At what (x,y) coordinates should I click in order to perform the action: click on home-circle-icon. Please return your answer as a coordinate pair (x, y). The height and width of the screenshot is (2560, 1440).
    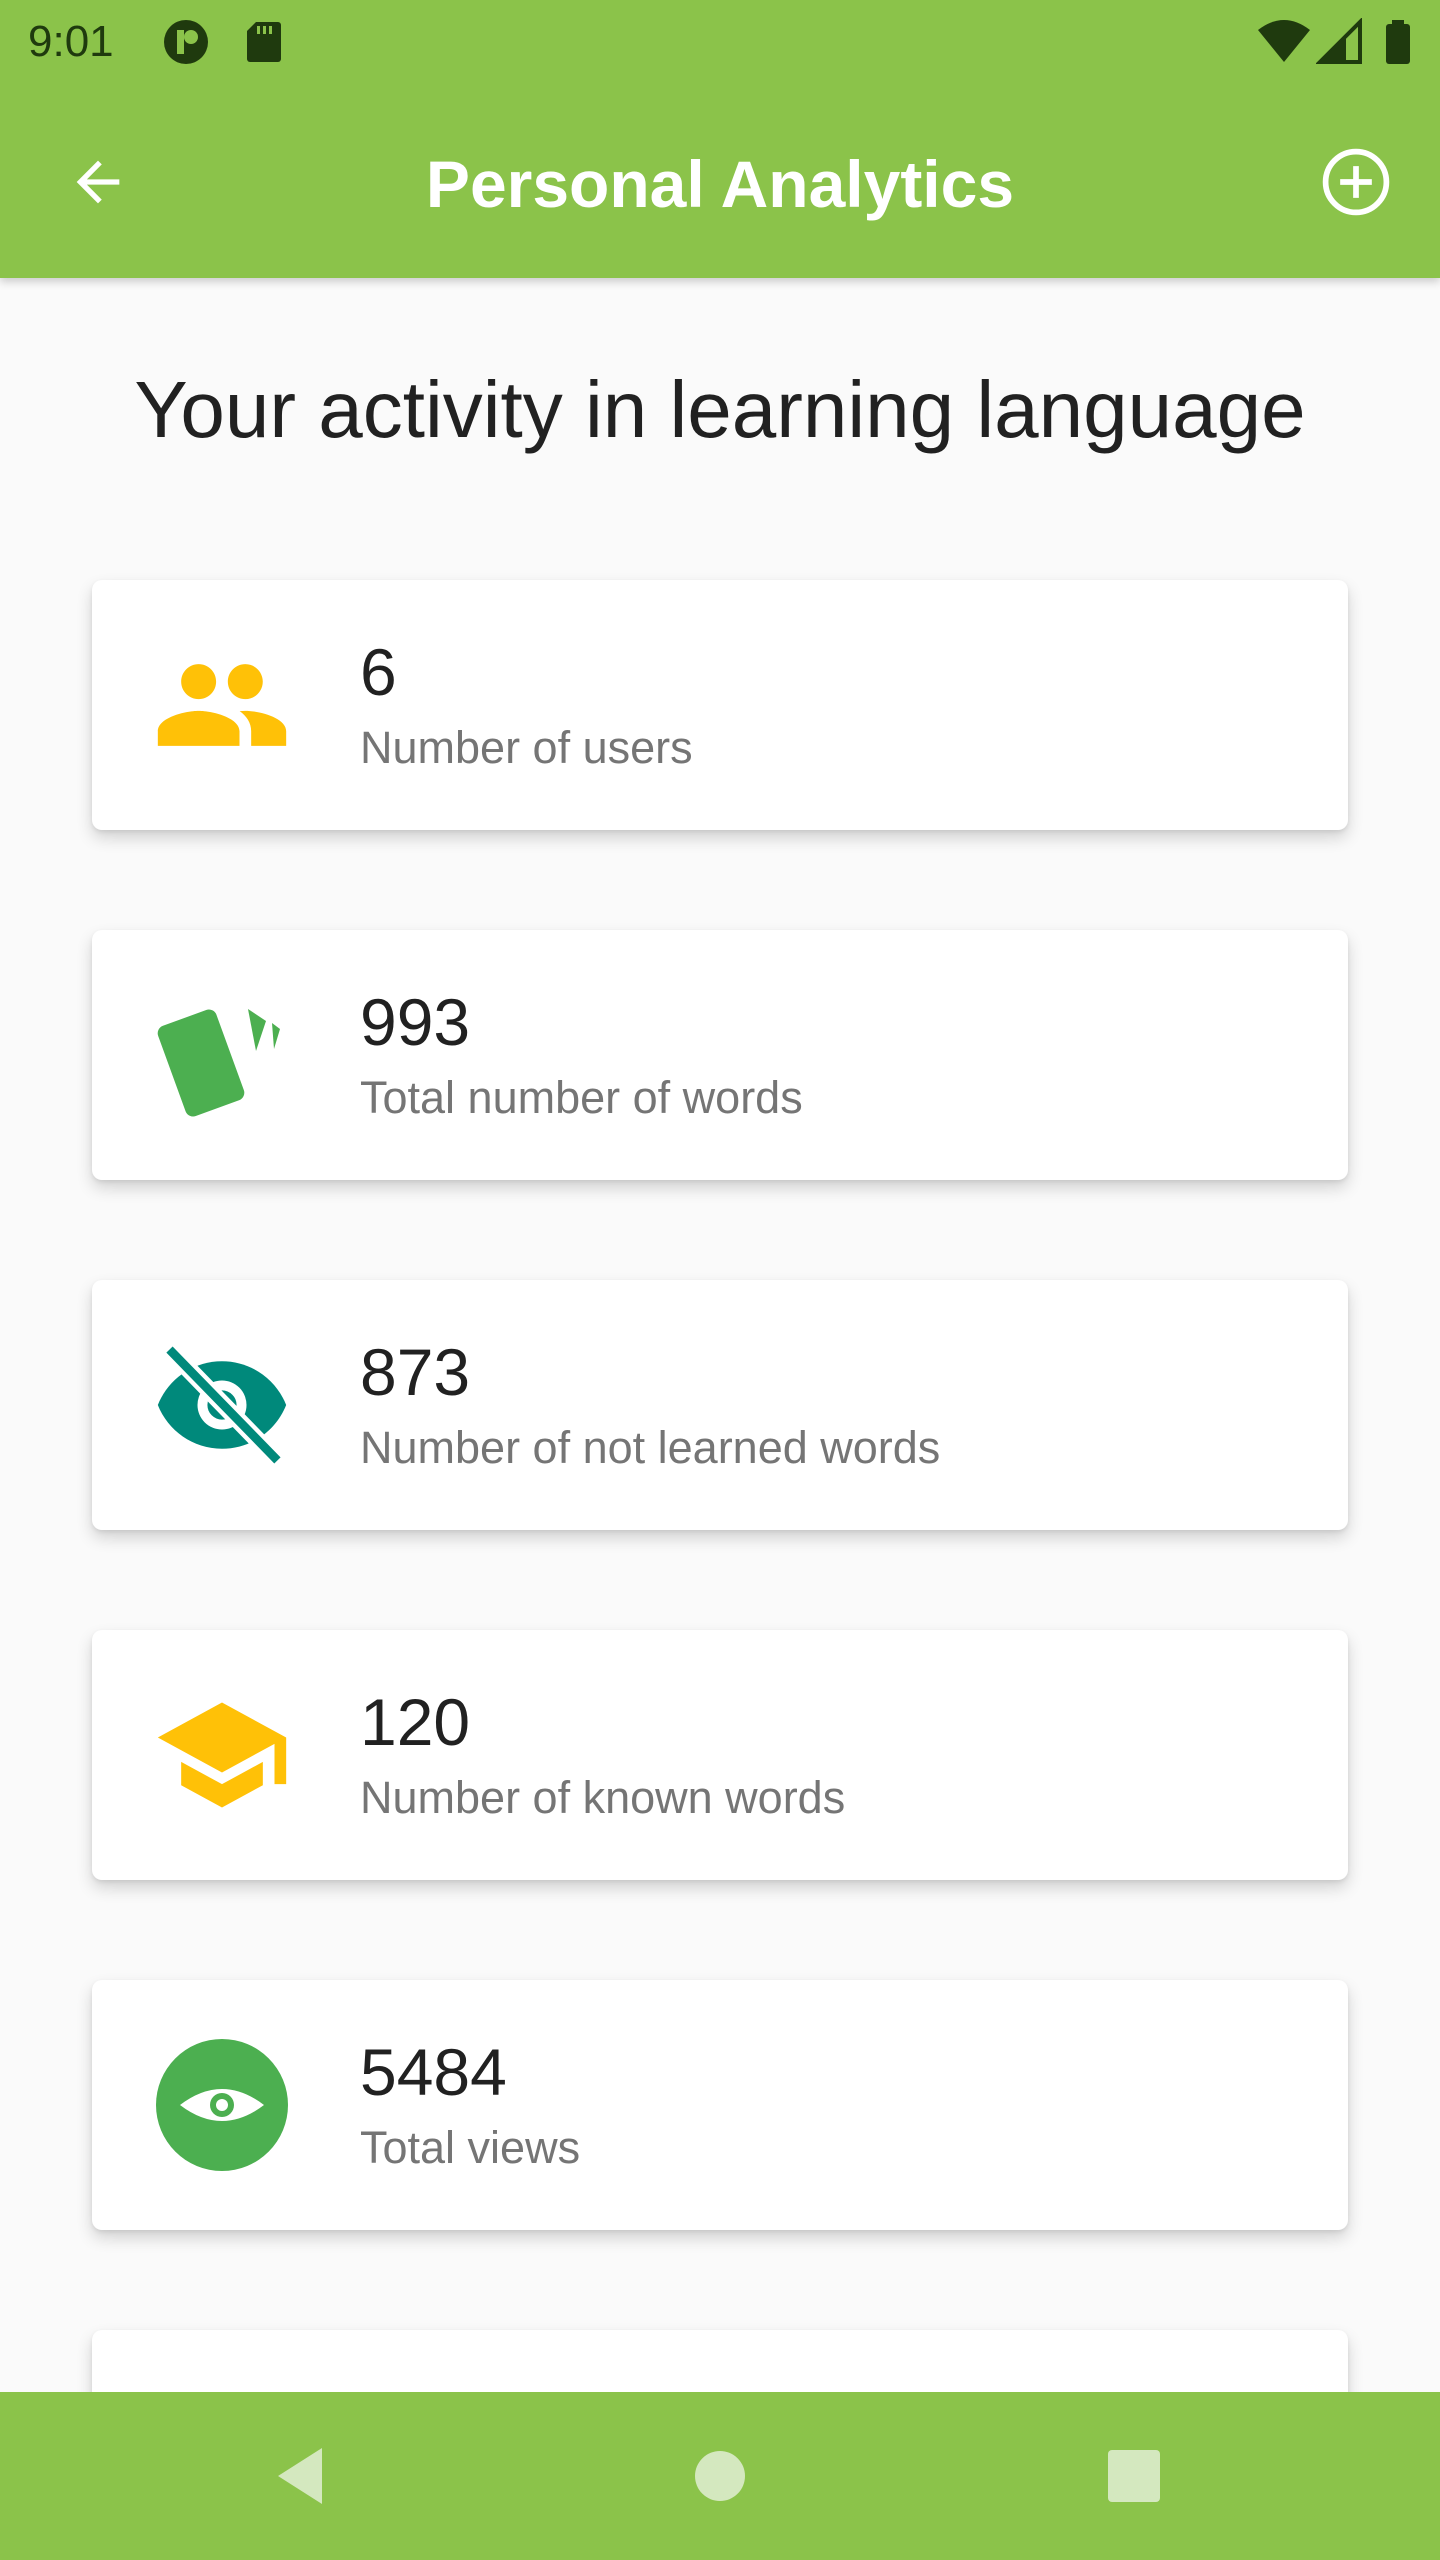
    Looking at the image, I should click on (720, 2476).